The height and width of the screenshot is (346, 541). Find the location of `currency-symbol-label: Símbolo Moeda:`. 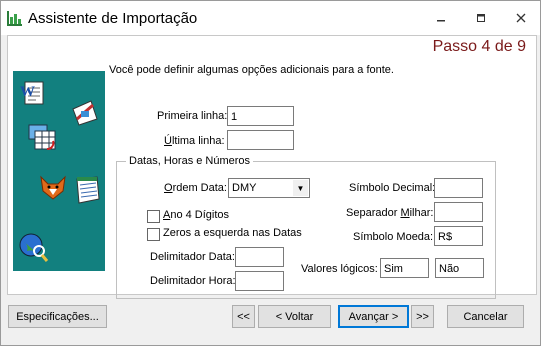

currency-symbol-label: Símbolo Moeda: is located at coordinates (393, 237).